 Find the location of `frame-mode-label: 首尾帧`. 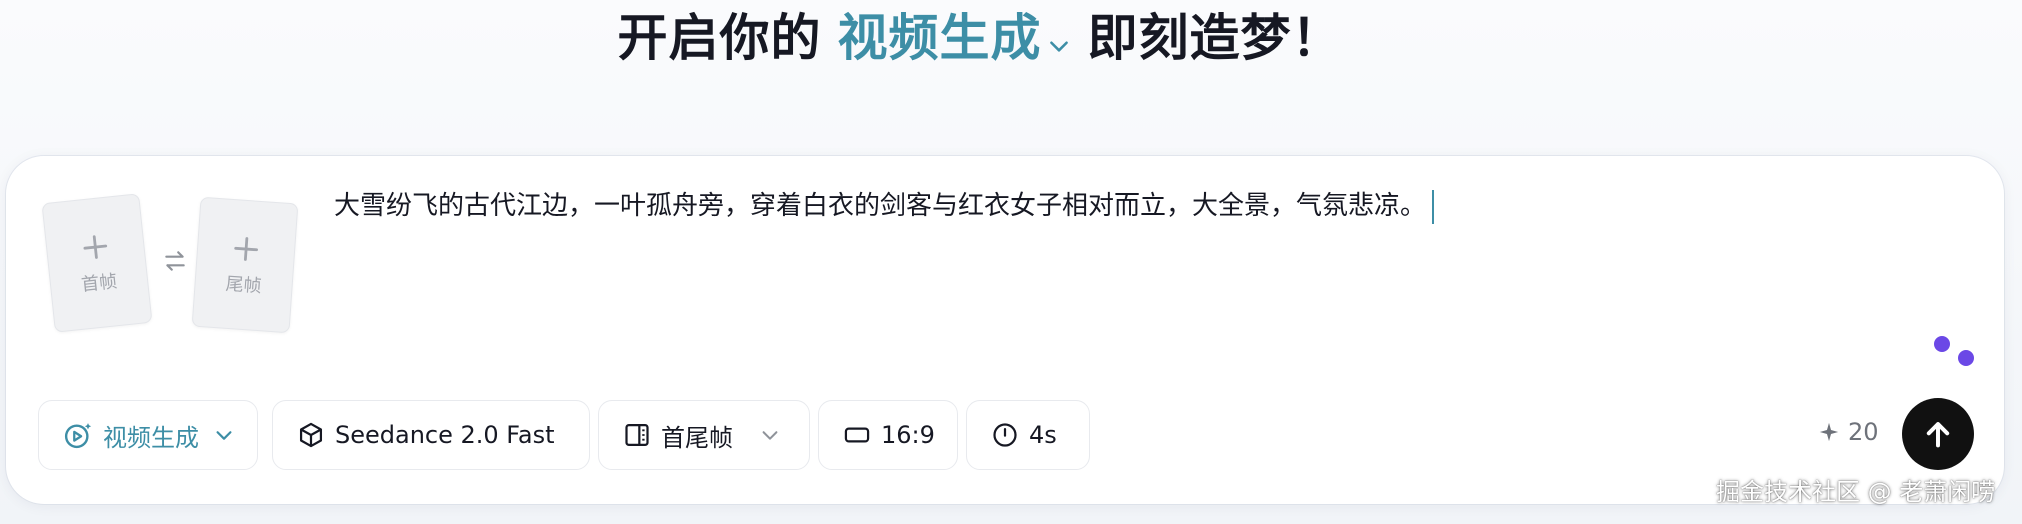

frame-mode-label: 首尾帧 is located at coordinates (697, 437).